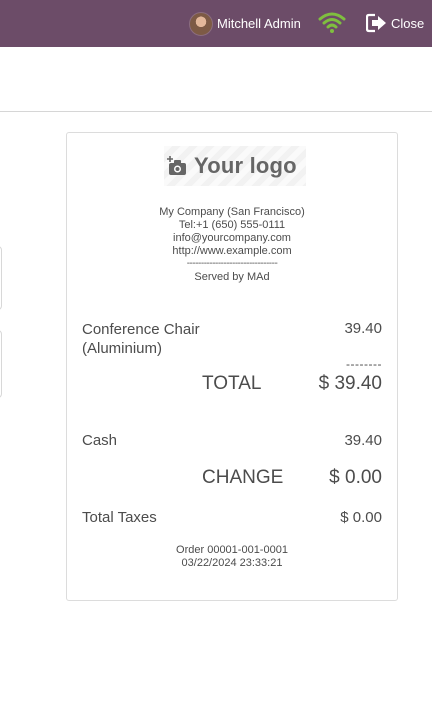 The width and height of the screenshot is (432, 706). What do you see at coordinates (232, 277) in the screenshot?
I see `served-by: Served by MAd` at bounding box center [232, 277].